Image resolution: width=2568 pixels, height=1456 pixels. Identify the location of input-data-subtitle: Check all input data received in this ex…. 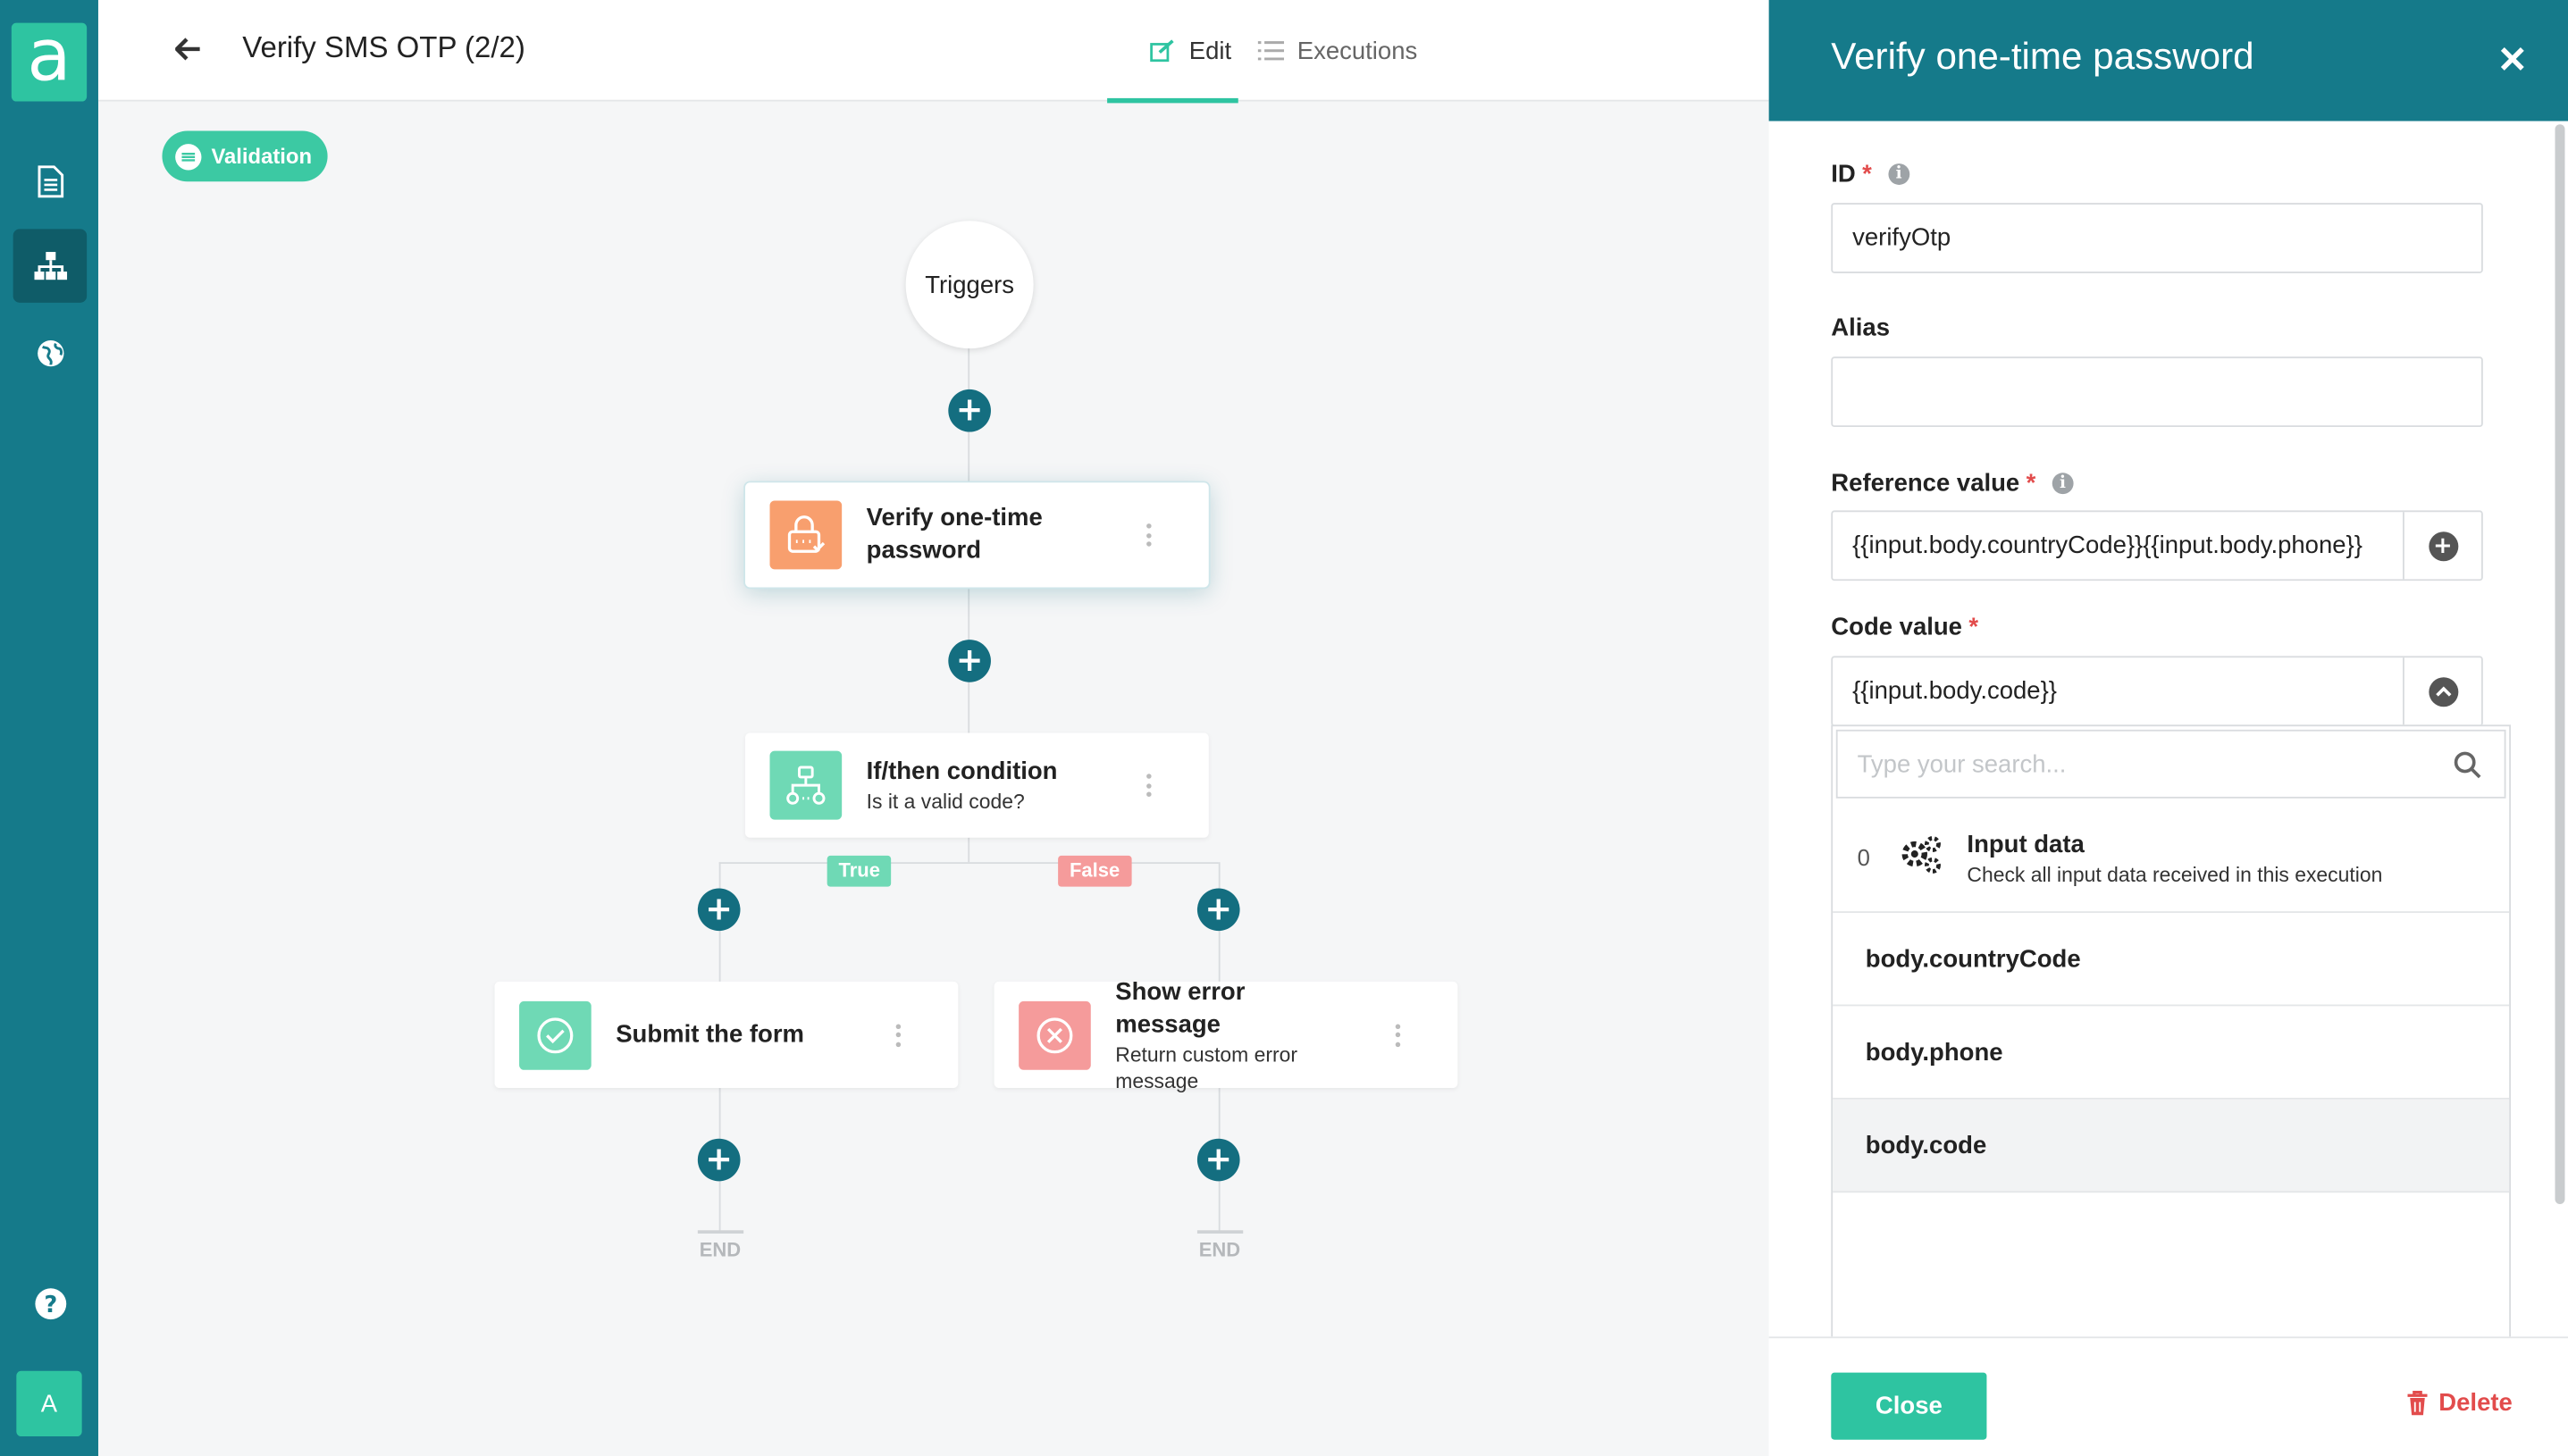
(2175, 875).